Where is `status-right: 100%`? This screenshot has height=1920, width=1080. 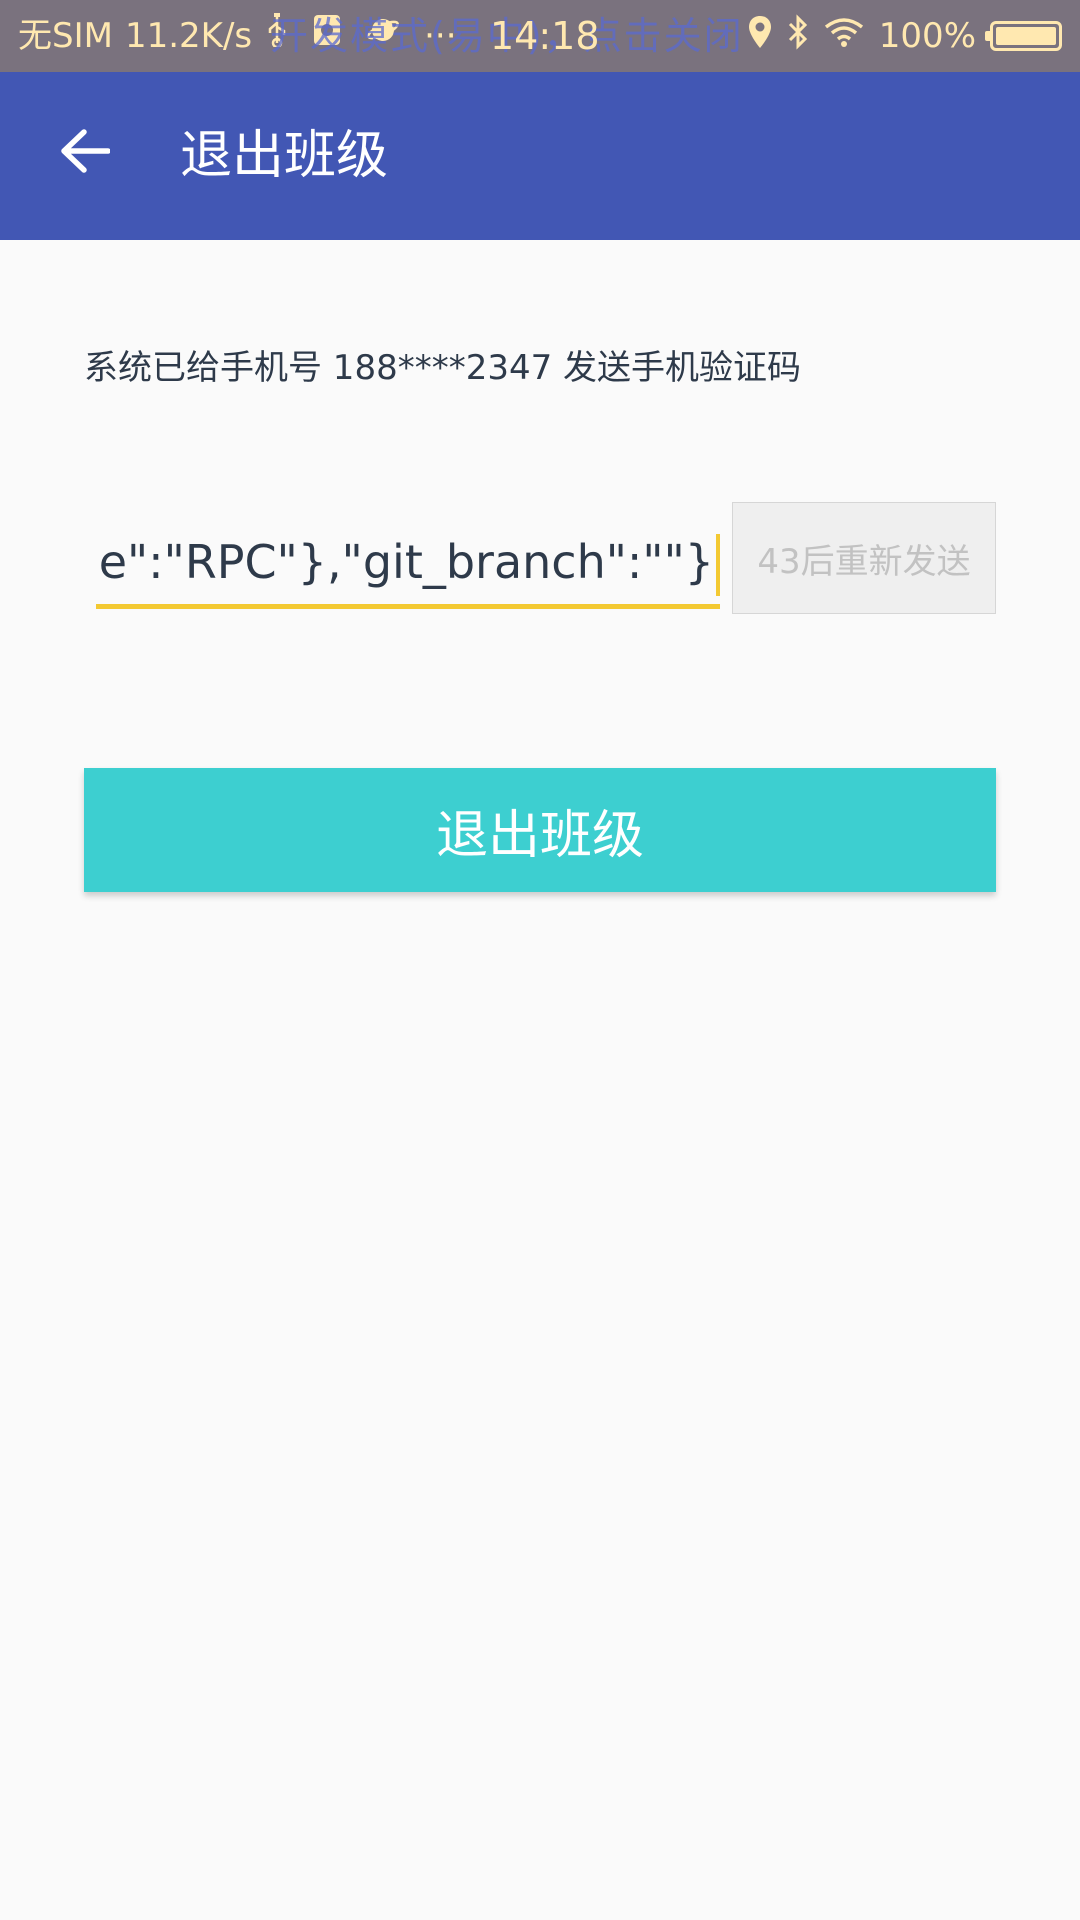
status-right: 100% is located at coordinates (904, 36).